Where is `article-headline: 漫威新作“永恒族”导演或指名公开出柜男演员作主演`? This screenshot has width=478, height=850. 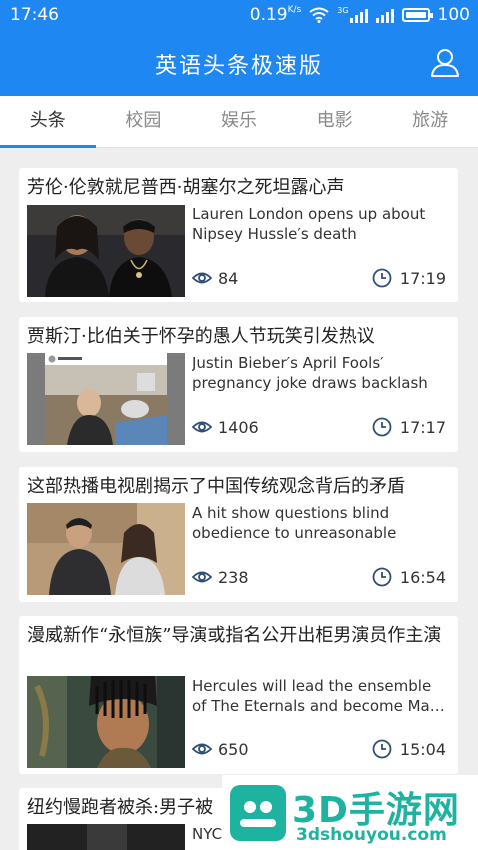 article-headline: 漫威新作“永恒族”导演或指名公开出柜男演员作主演 is located at coordinates (234, 635).